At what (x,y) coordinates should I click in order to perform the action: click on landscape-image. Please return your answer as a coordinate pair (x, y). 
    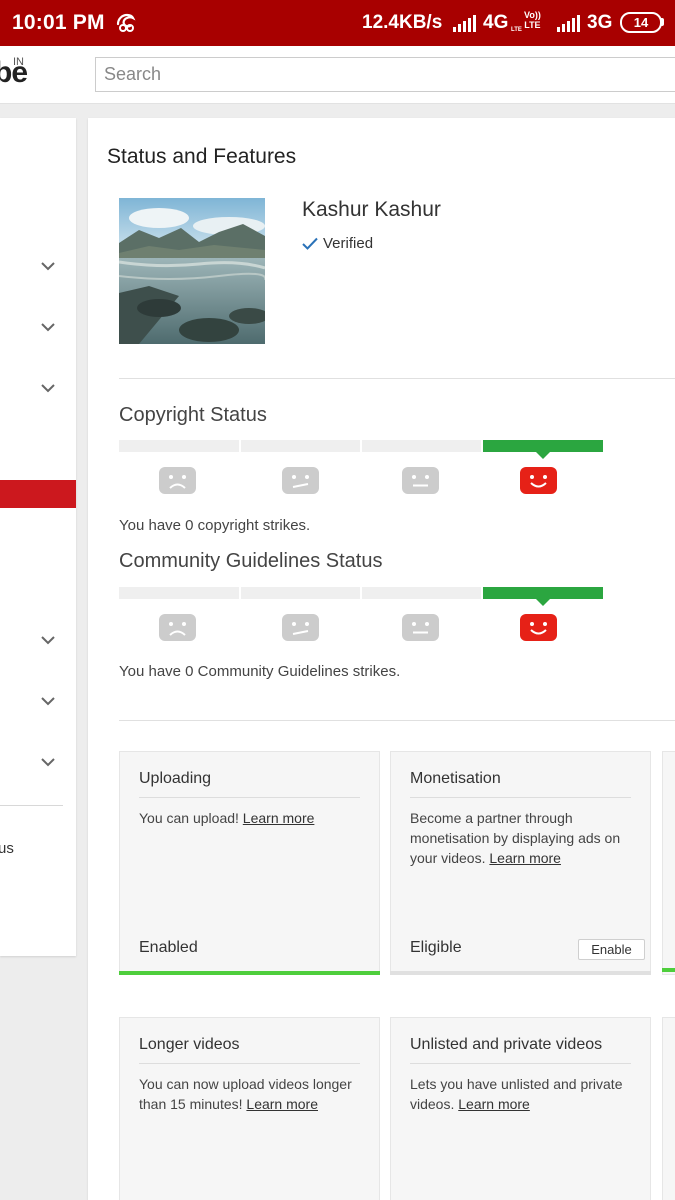
    Looking at the image, I should click on (192, 271).